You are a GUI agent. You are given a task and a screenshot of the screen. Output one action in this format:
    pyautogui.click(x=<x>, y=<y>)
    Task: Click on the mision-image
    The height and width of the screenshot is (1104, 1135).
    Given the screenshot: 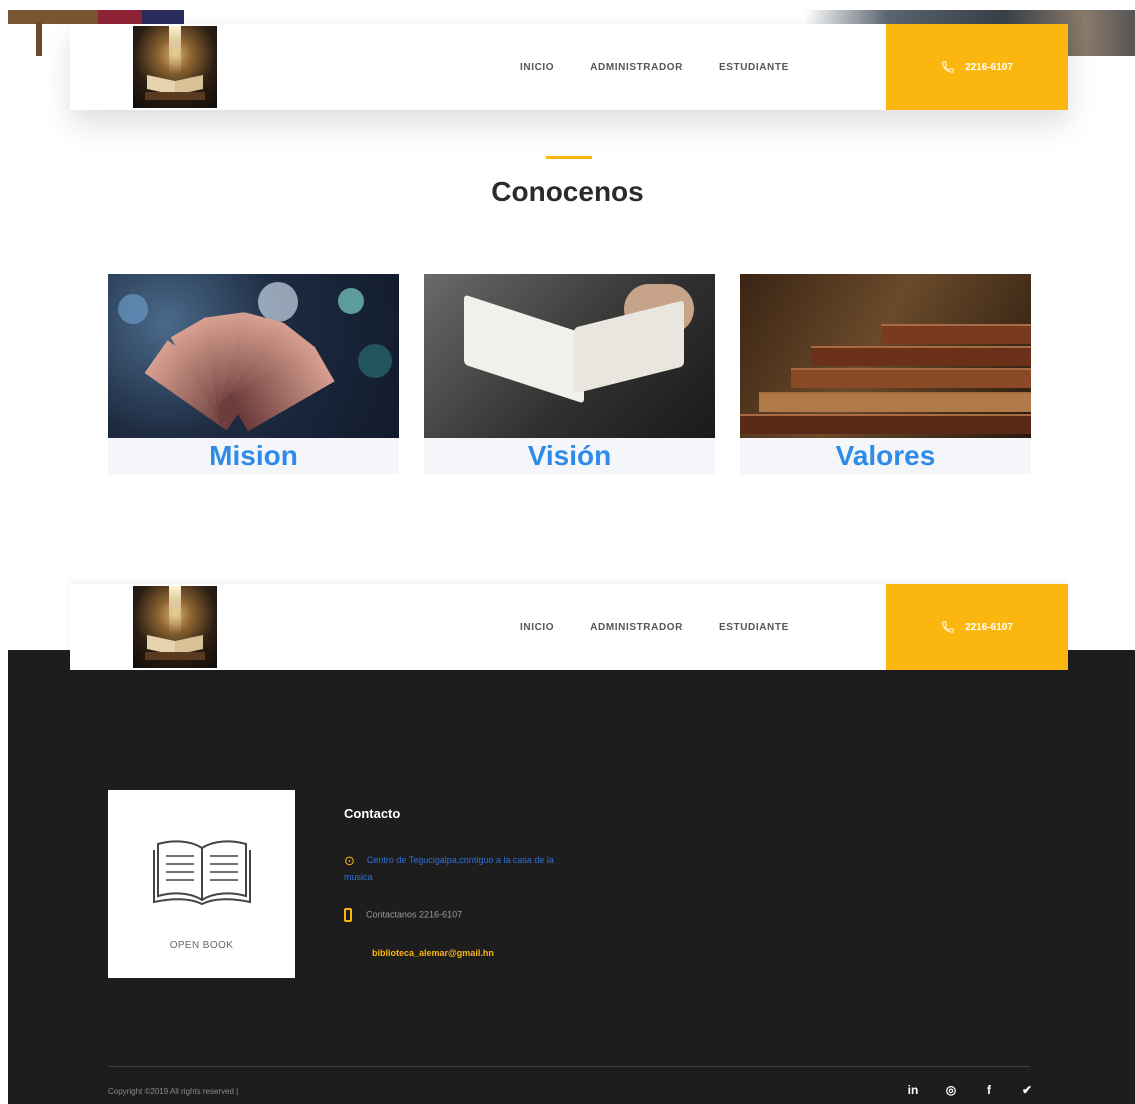 What is the action you would take?
    pyautogui.click(x=253, y=356)
    